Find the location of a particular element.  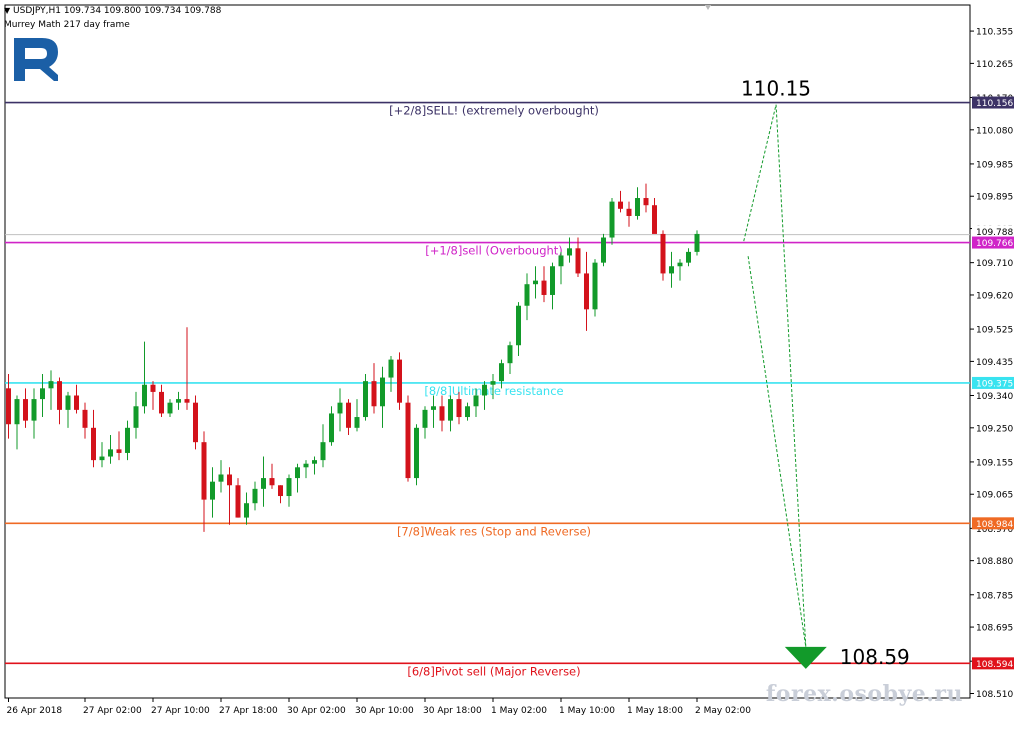

price-tag-label: 108.594 is located at coordinates (994, 665).